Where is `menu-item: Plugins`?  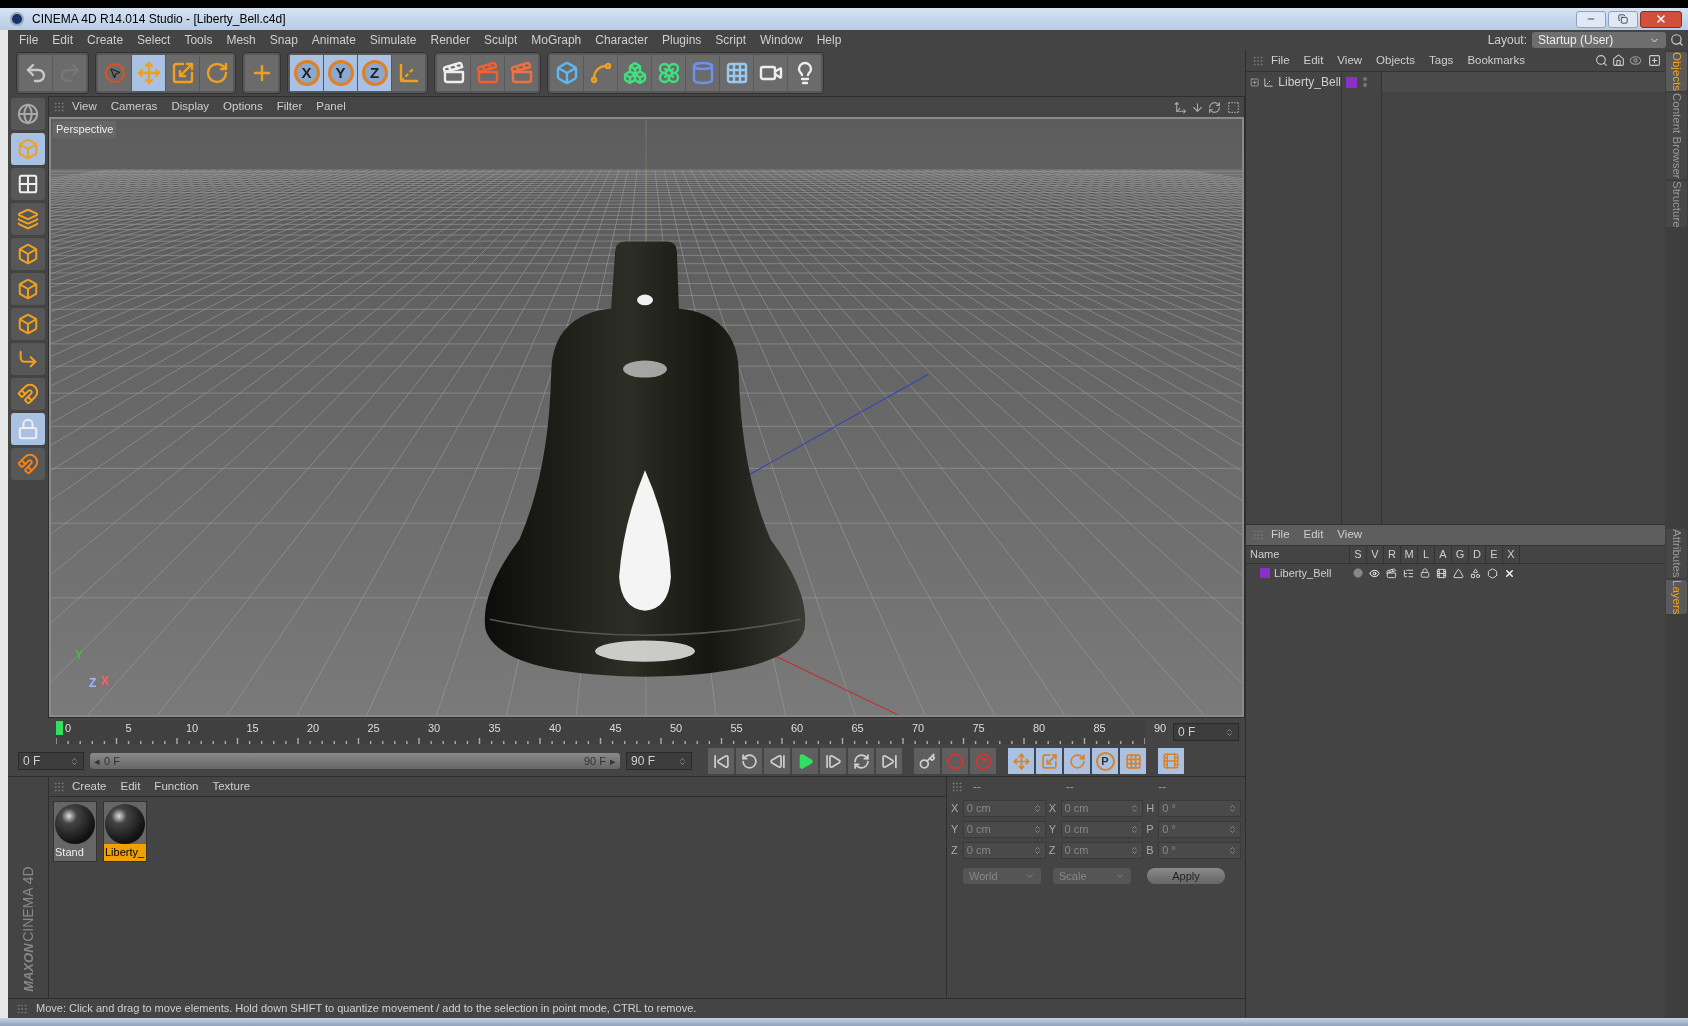
menu-item: Plugins is located at coordinates (681, 40).